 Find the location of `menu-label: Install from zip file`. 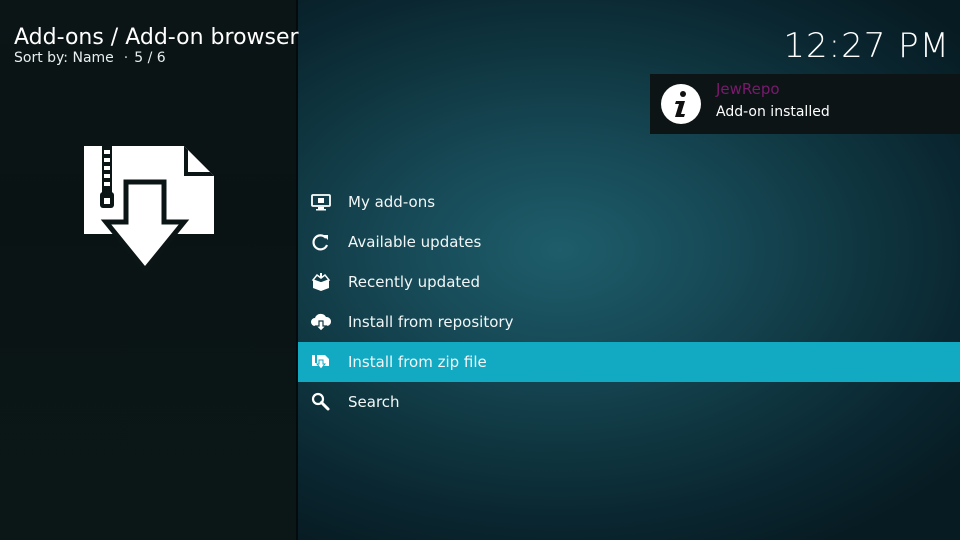

menu-label: Install from zip file is located at coordinates (417, 362).